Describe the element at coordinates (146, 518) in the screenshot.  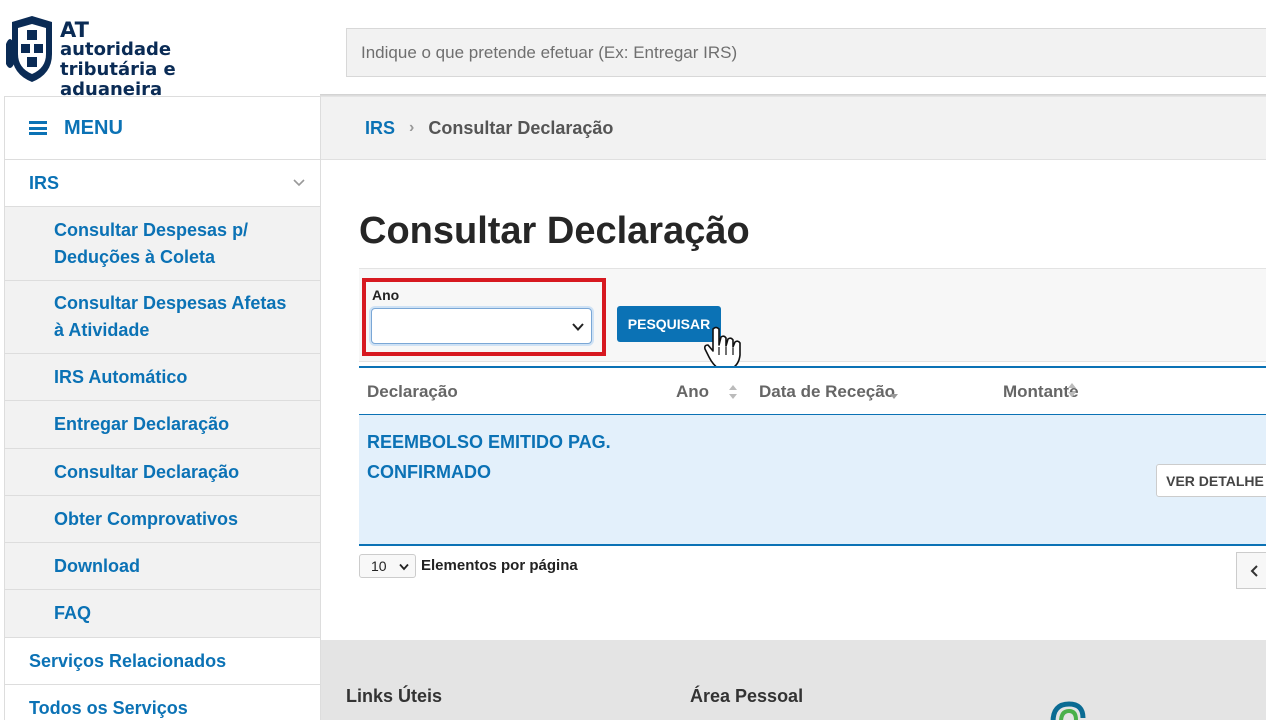
I see `sidebar-item-label: Obter Comprovativos` at that location.